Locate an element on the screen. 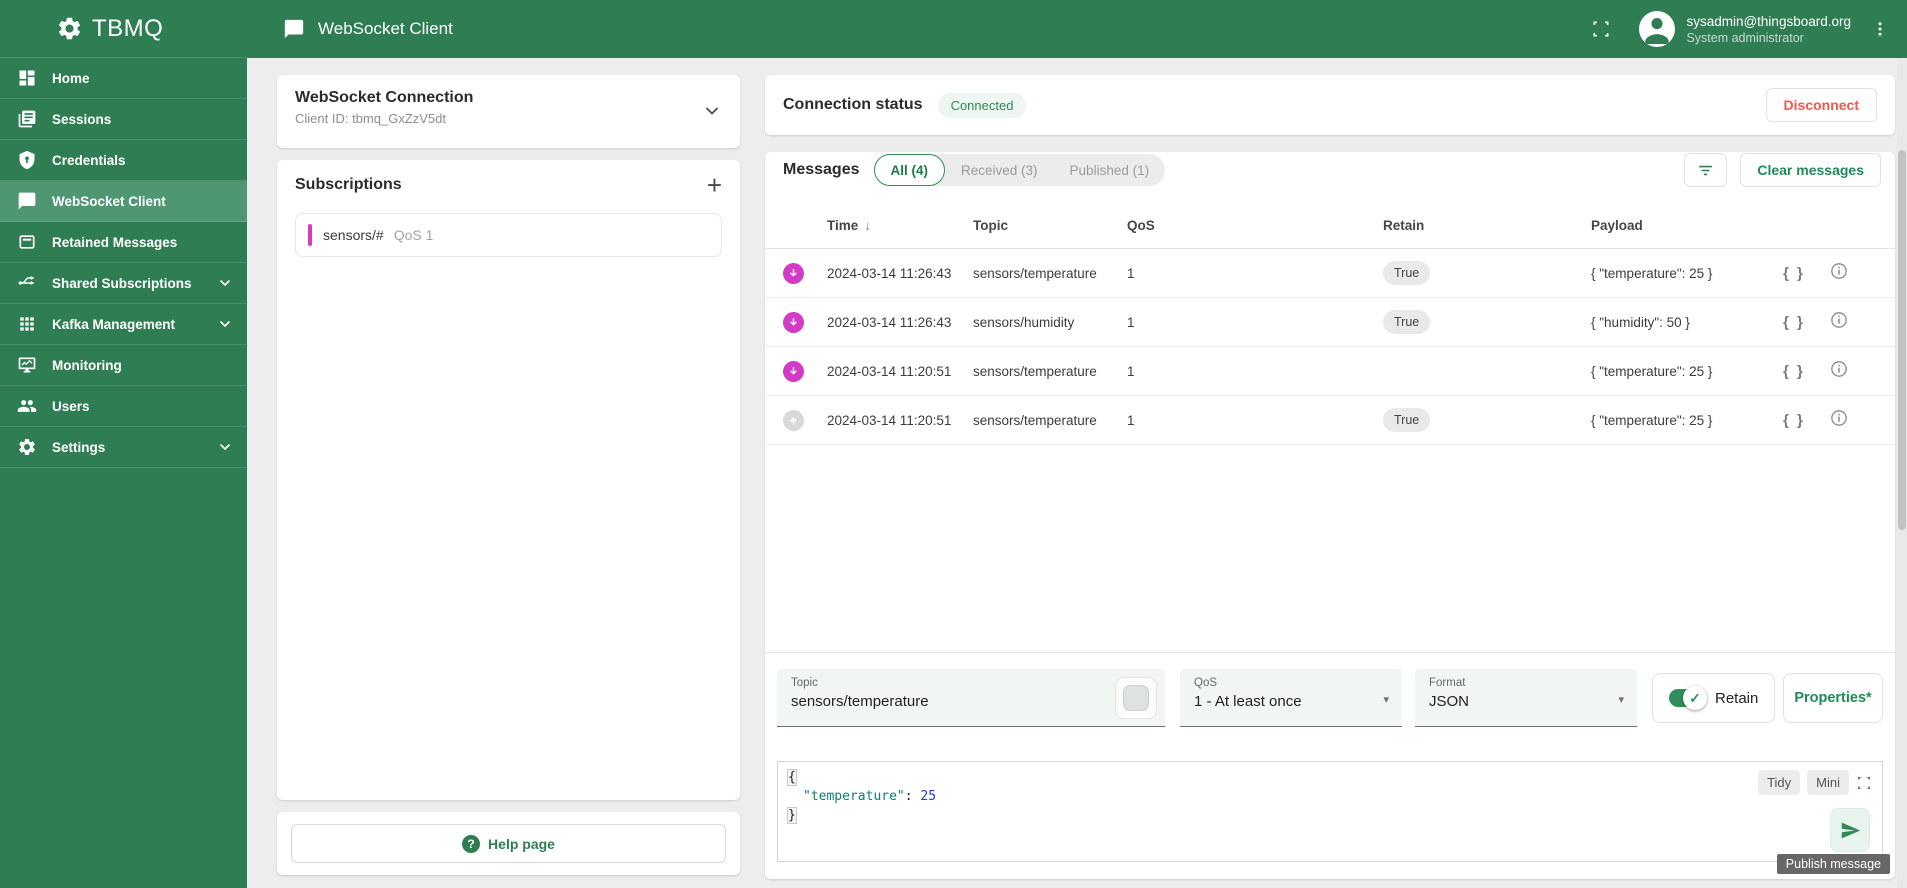 This screenshot has width=1907, height=888. mini-button: Mini is located at coordinates (1828, 782).